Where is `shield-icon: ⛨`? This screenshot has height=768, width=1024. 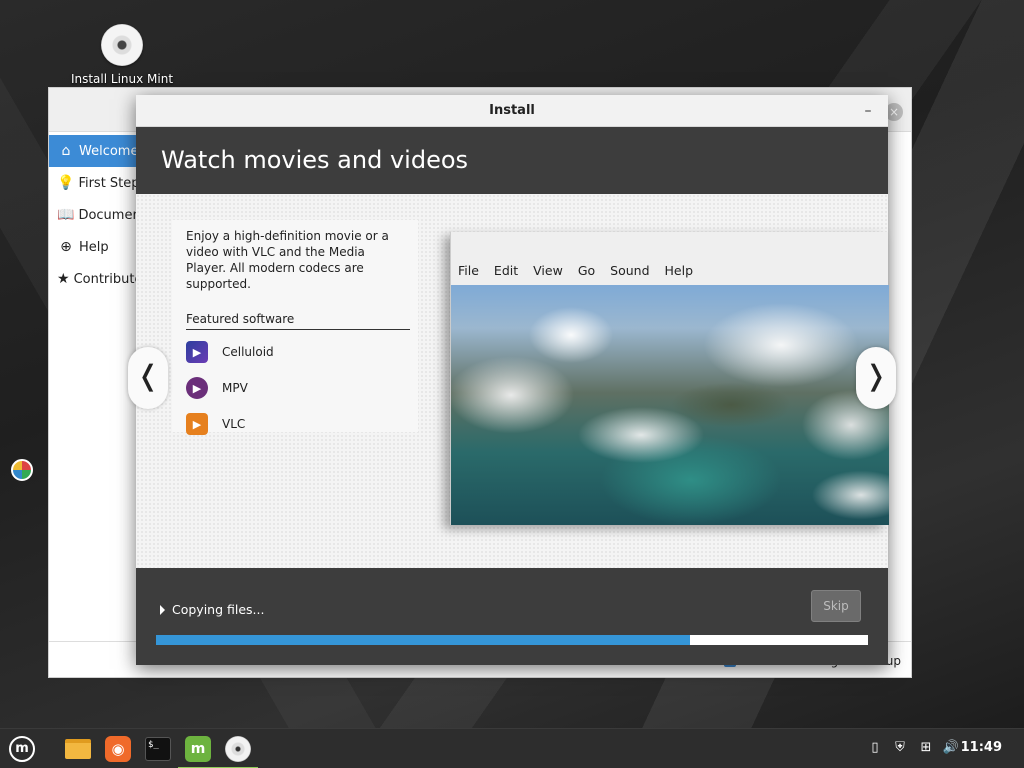
shield-icon: ⛨ is located at coordinates (900, 748).